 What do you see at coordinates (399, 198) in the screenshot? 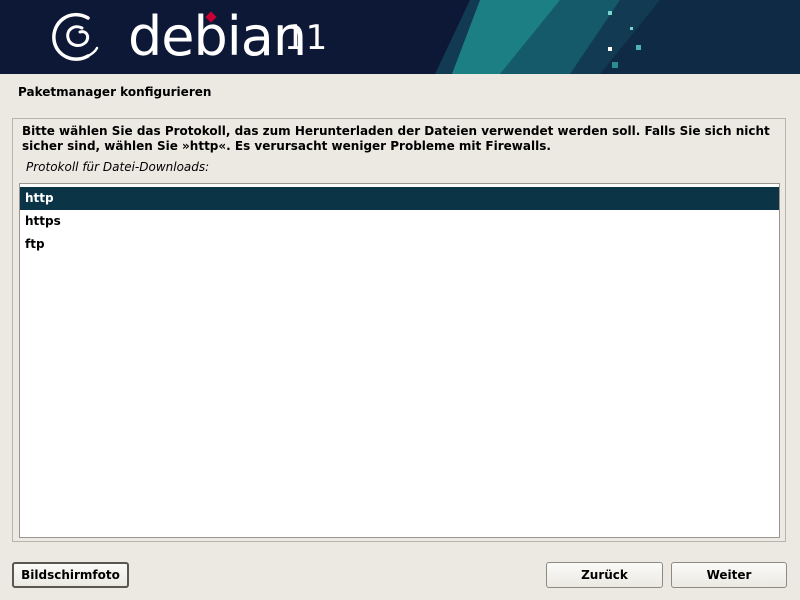
I see `option-http: http` at bounding box center [399, 198].